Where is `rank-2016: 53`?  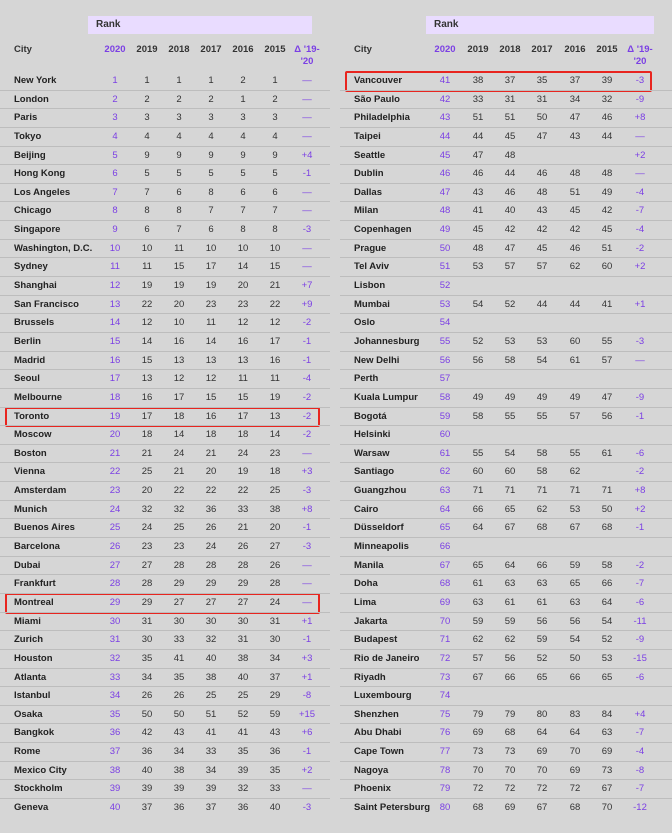 rank-2016: 53 is located at coordinates (575, 509).